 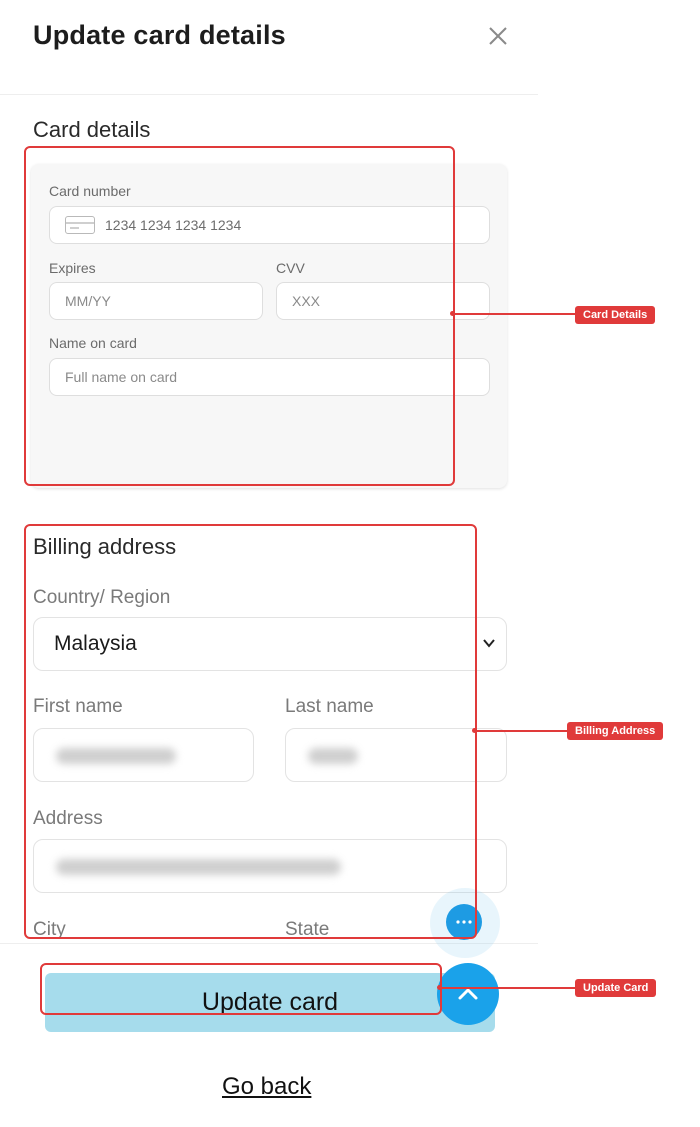 I want to click on card-details-annotation-tag: Card Details, so click(x=615, y=315).